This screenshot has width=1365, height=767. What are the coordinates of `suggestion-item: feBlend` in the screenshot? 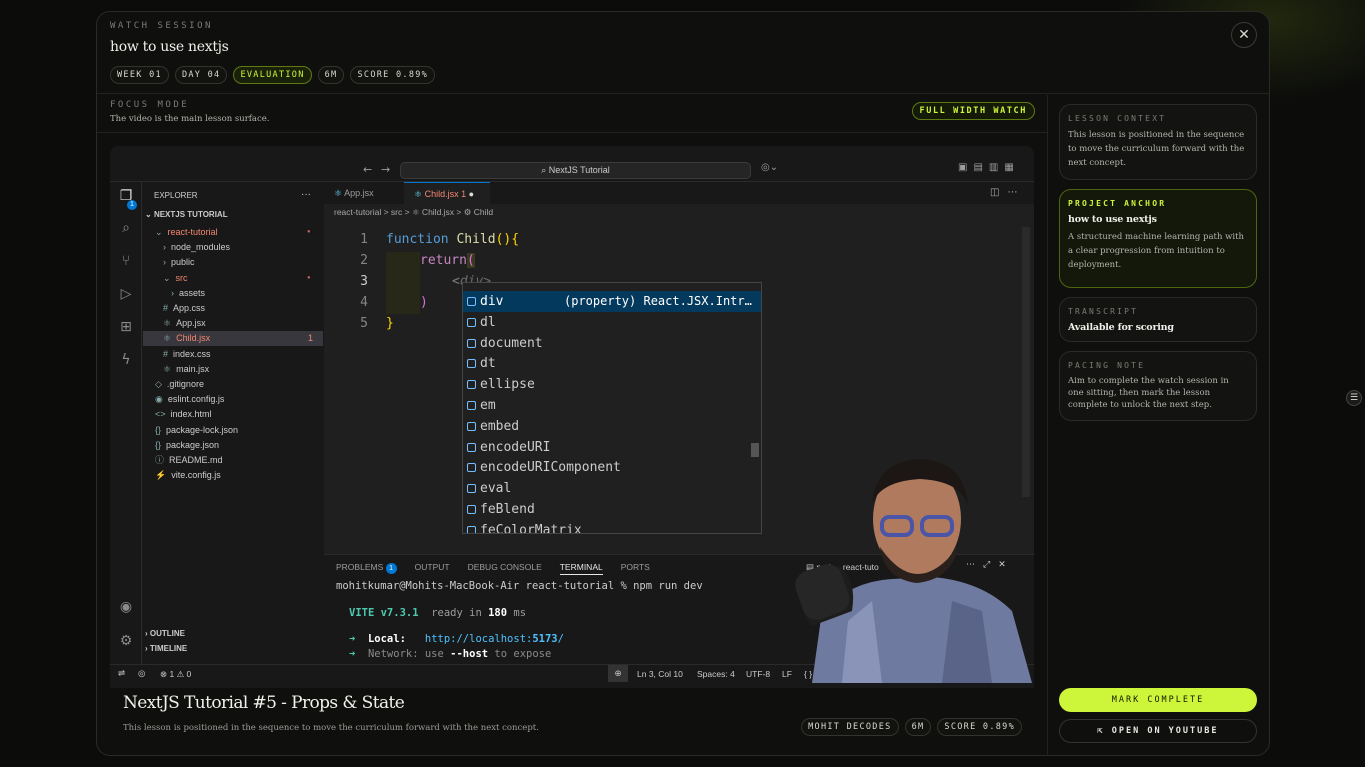 It's located at (612, 509).